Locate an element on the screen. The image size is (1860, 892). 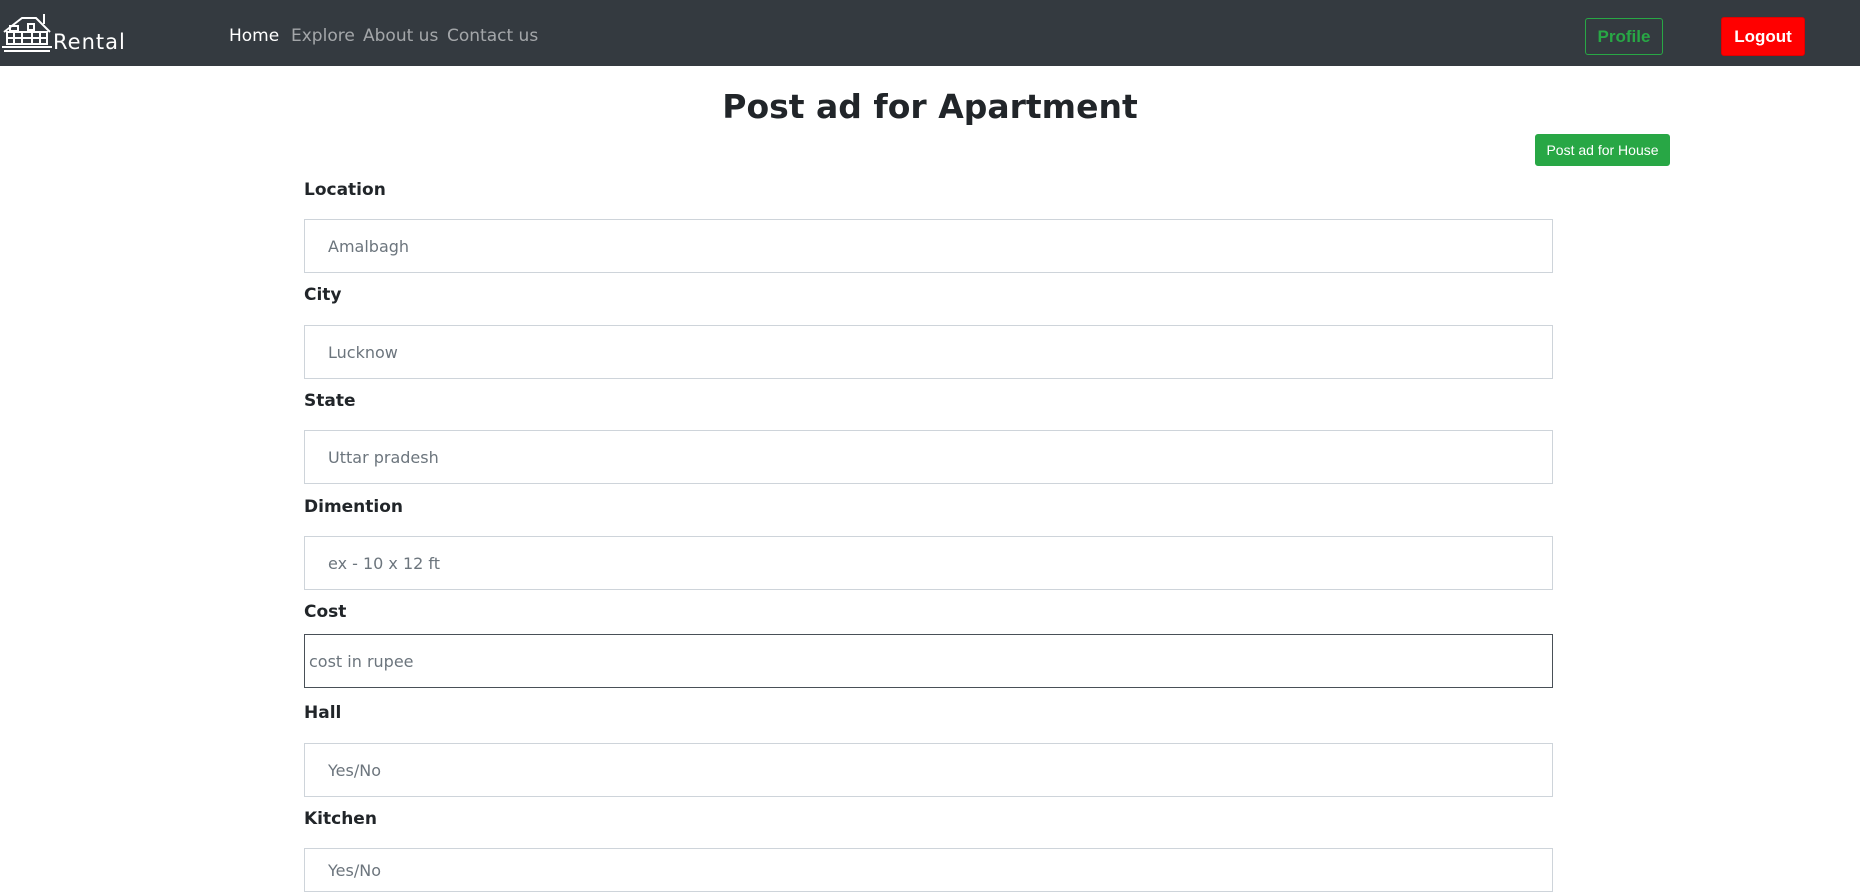
nav-link-home: Home is located at coordinates (254, 36).